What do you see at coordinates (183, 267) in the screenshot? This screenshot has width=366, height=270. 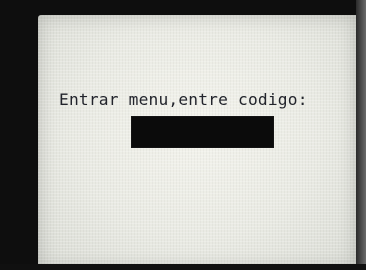 I see `device-bezel-bottom` at bounding box center [183, 267].